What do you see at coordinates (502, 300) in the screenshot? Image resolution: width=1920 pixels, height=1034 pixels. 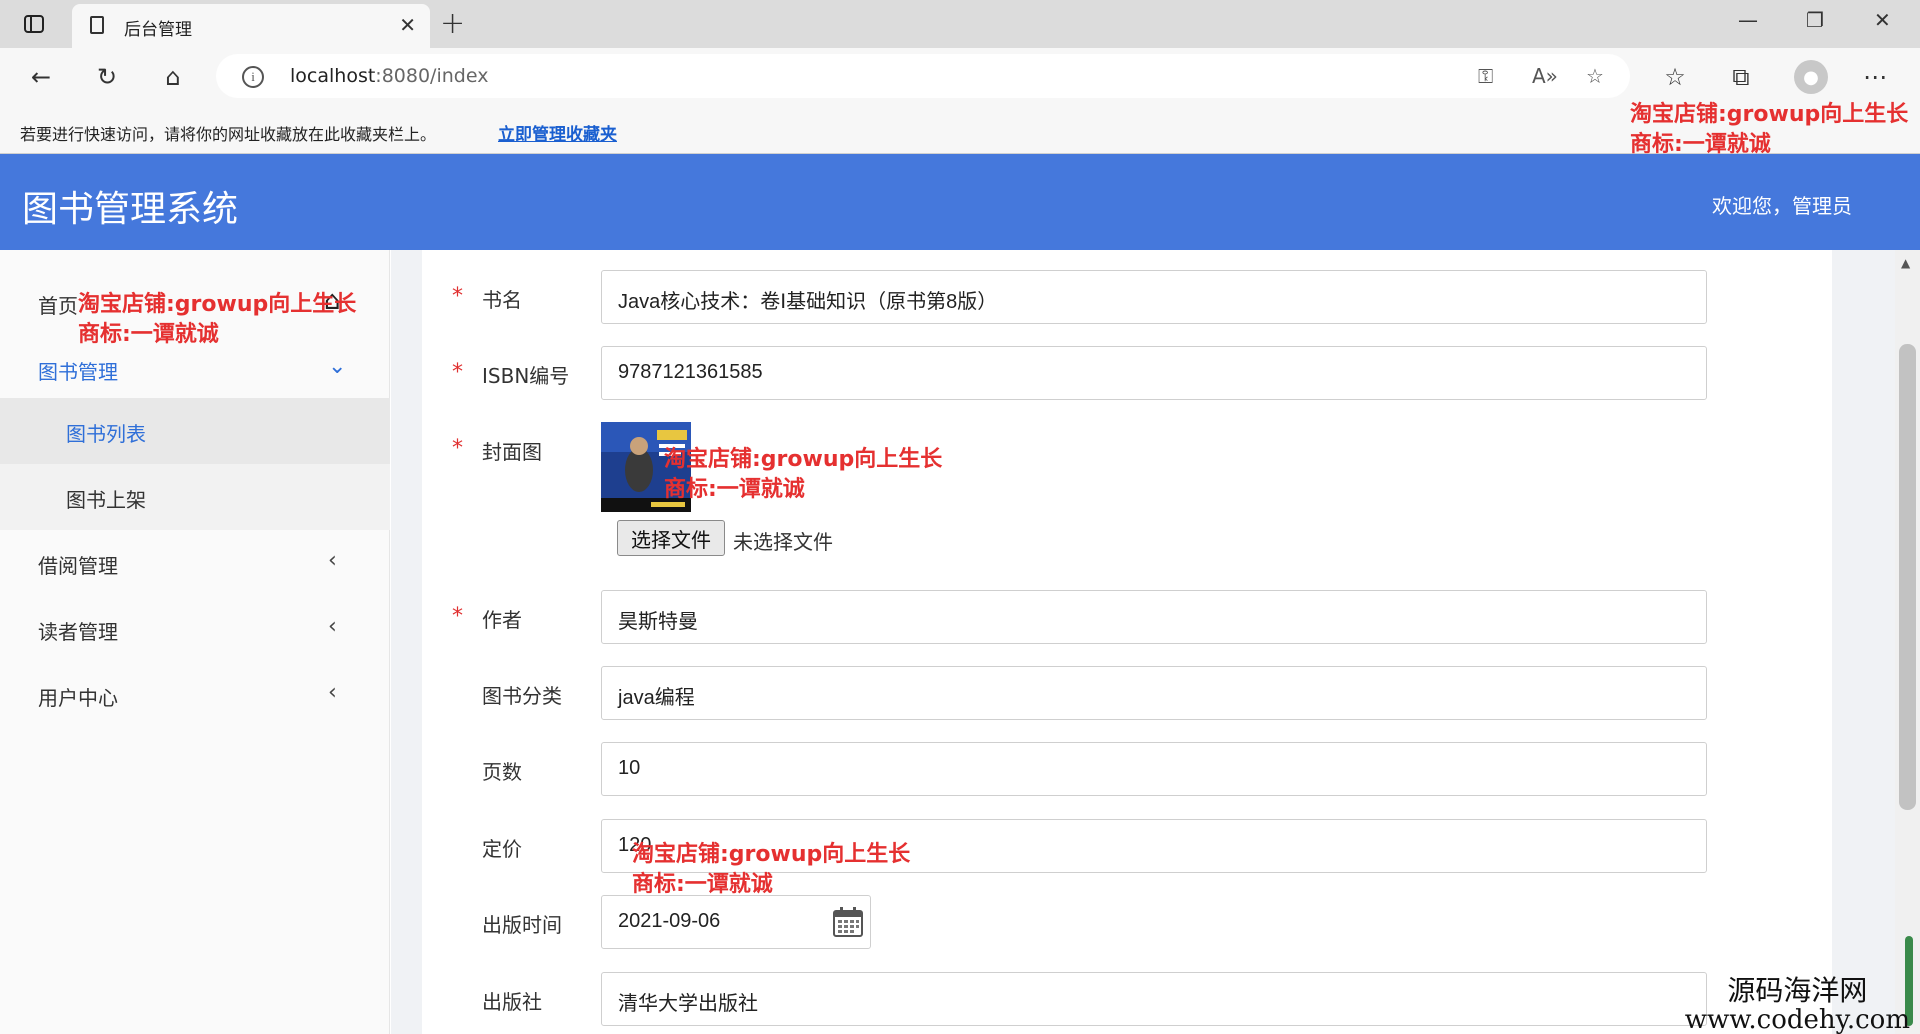 I see `field-label: 书名` at bounding box center [502, 300].